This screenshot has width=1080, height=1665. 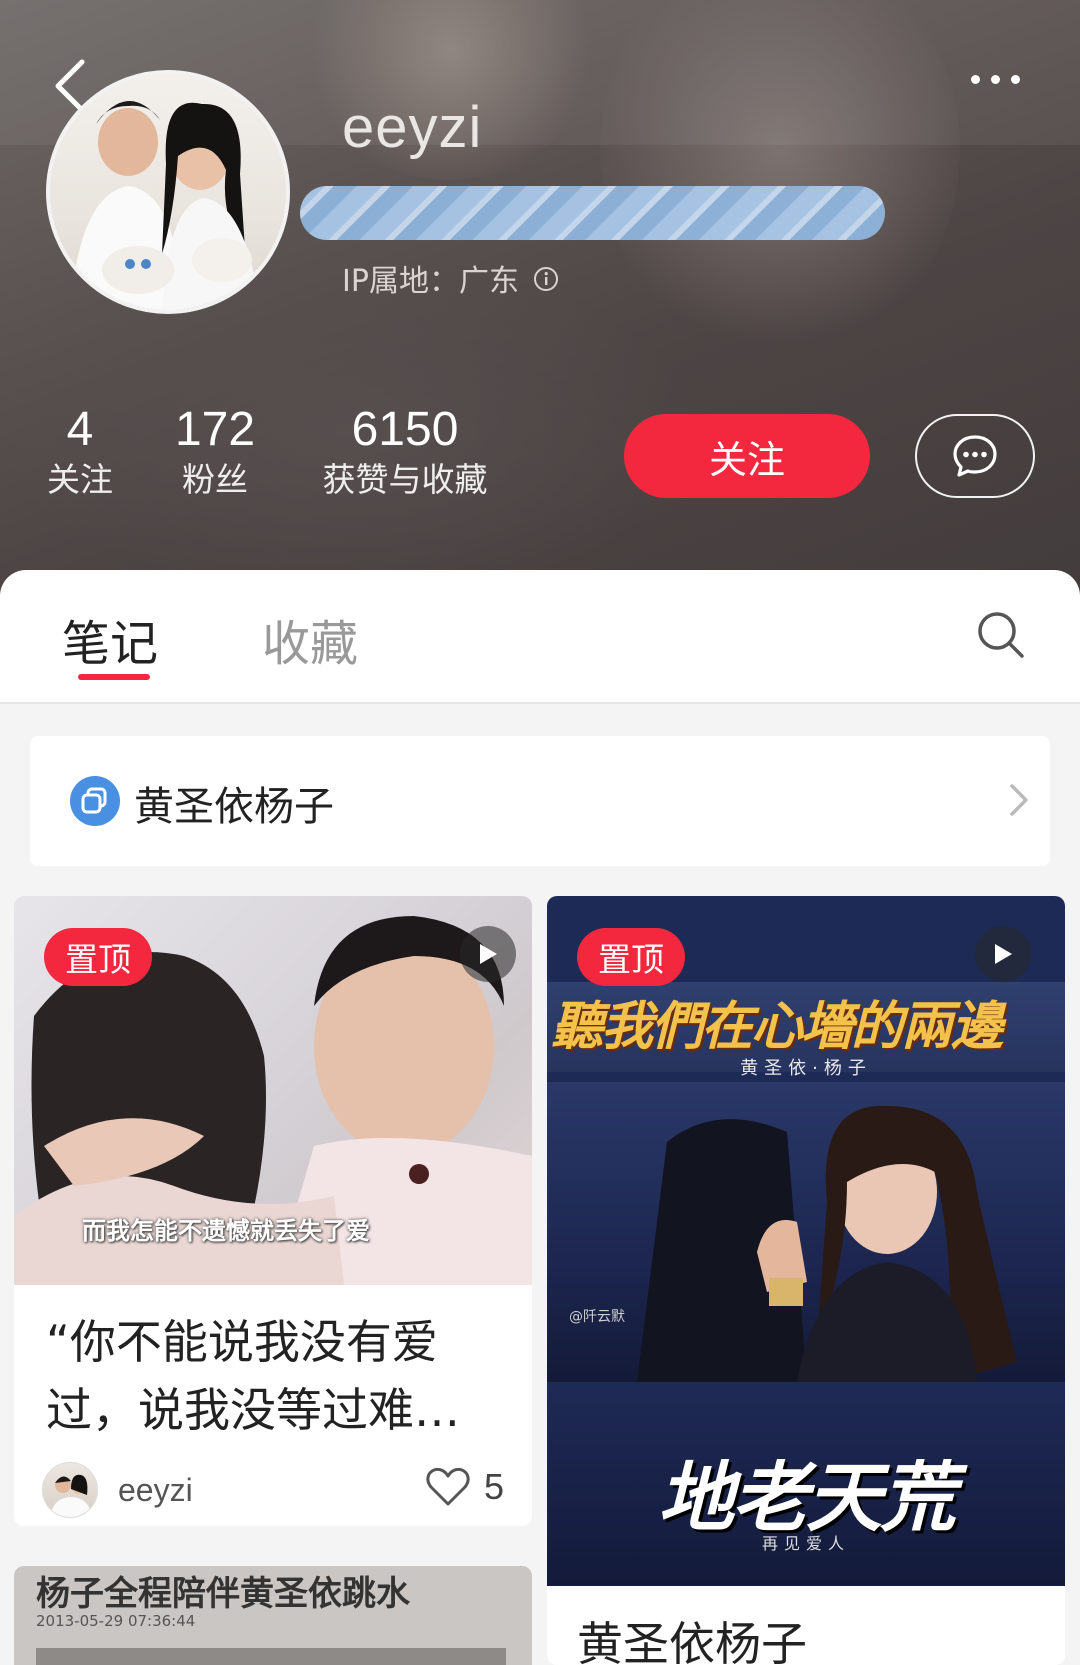 What do you see at coordinates (273, 1615) in the screenshot?
I see `note-card: 杨子全程陪伴黄圣依跳水 2013-05-29 07:36:44` at bounding box center [273, 1615].